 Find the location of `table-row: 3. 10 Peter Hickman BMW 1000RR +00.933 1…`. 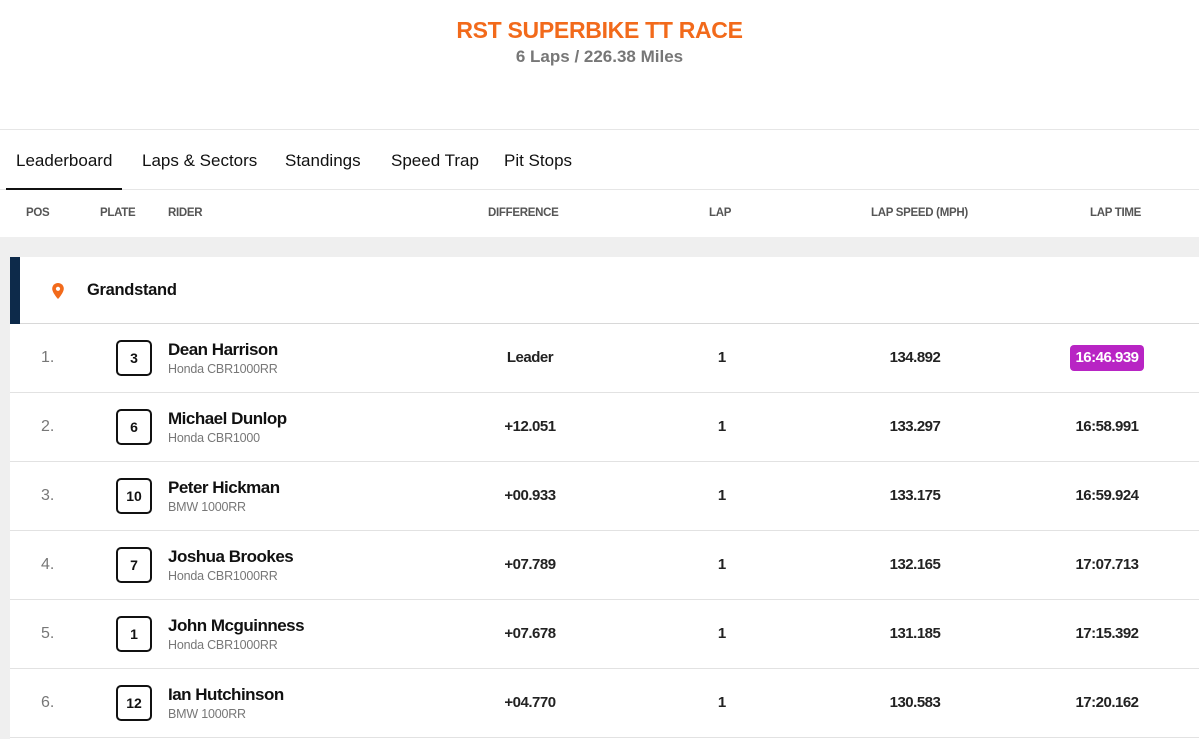

table-row: 3. 10 Peter Hickman BMW 1000RR +00.933 1… is located at coordinates (604, 496).